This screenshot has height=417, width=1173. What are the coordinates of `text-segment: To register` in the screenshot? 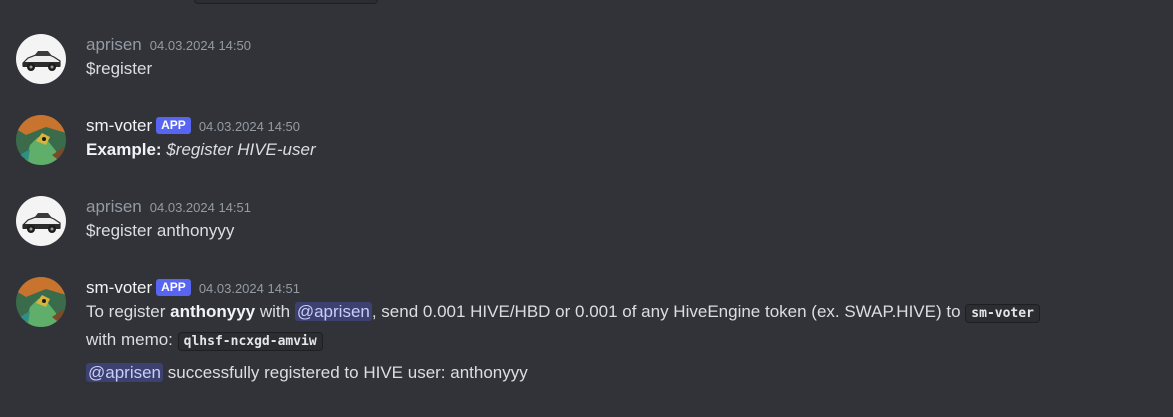 It's located at (126, 311).